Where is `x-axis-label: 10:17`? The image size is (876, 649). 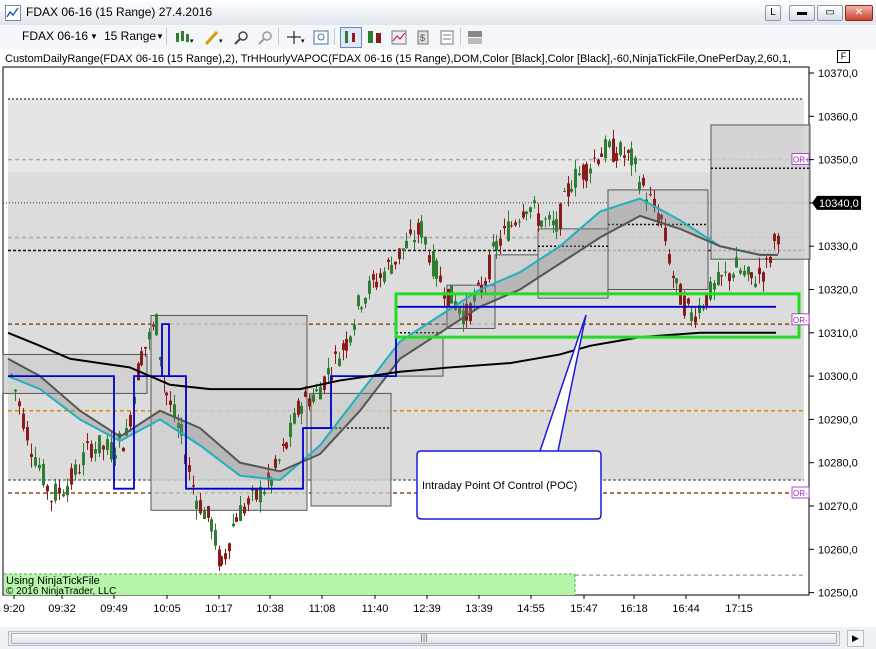 x-axis-label: 10:17 is located at coordinates (219, 609).